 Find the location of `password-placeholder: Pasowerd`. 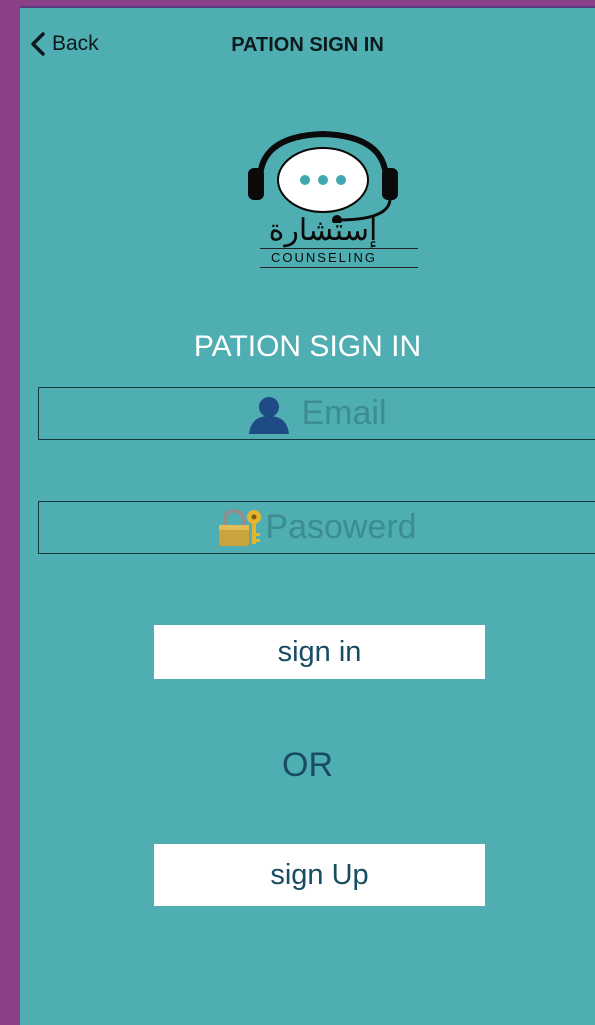

password-placeholder: Pasowerd is located at coordinates (341, 527).